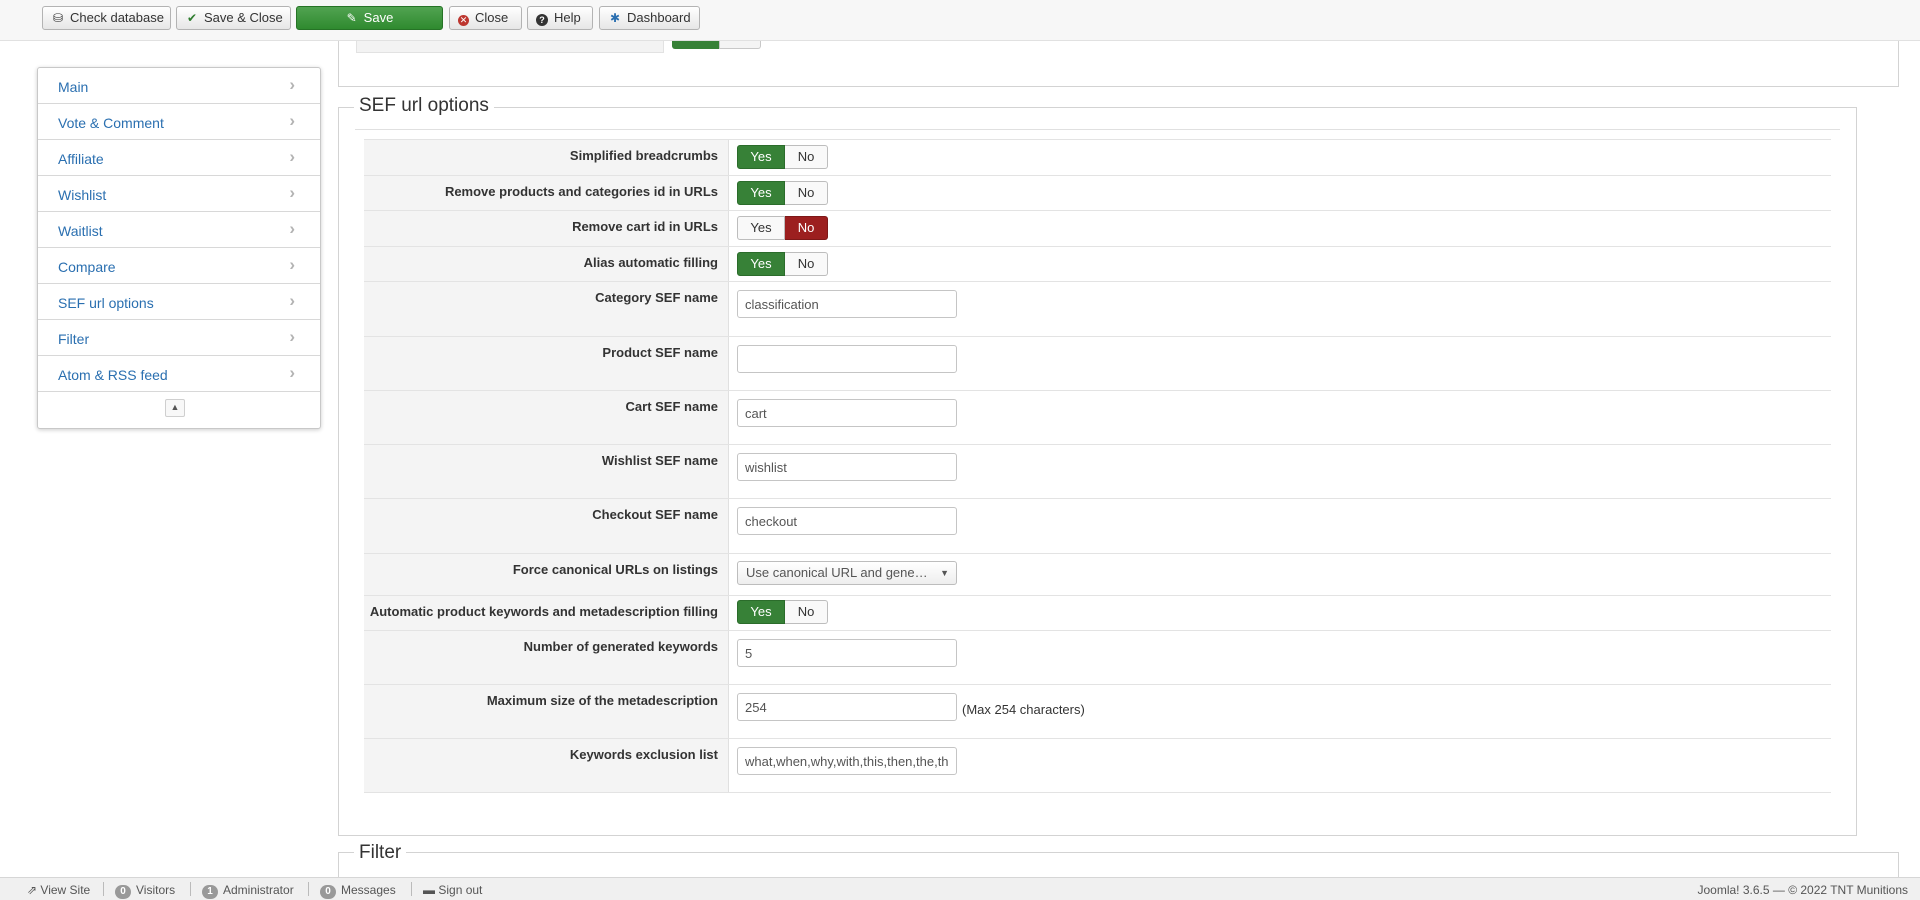 The width and height of the screenshot is (1920, 900). I want to click on sidebar-item-main: Main ›, so click(179, 86).